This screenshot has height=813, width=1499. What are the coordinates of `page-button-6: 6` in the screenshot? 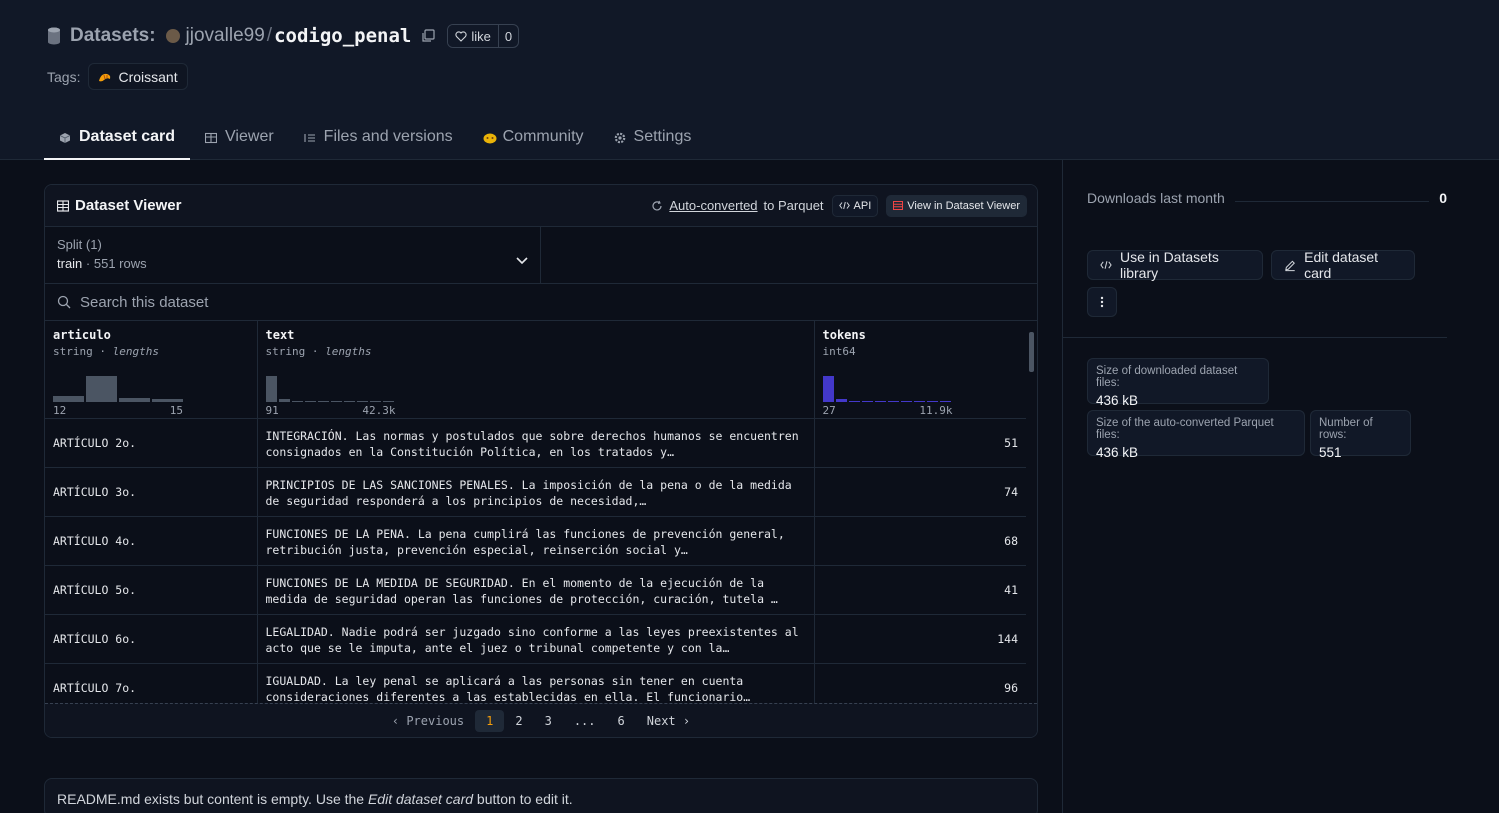 It's located at (621, 721).